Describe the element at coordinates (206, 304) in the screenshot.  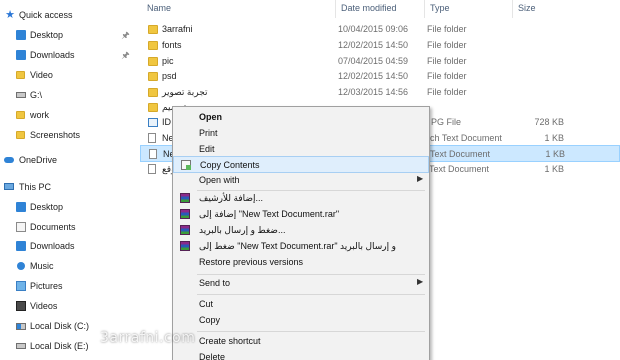
I see `menu-item-label: Cut` at that location.